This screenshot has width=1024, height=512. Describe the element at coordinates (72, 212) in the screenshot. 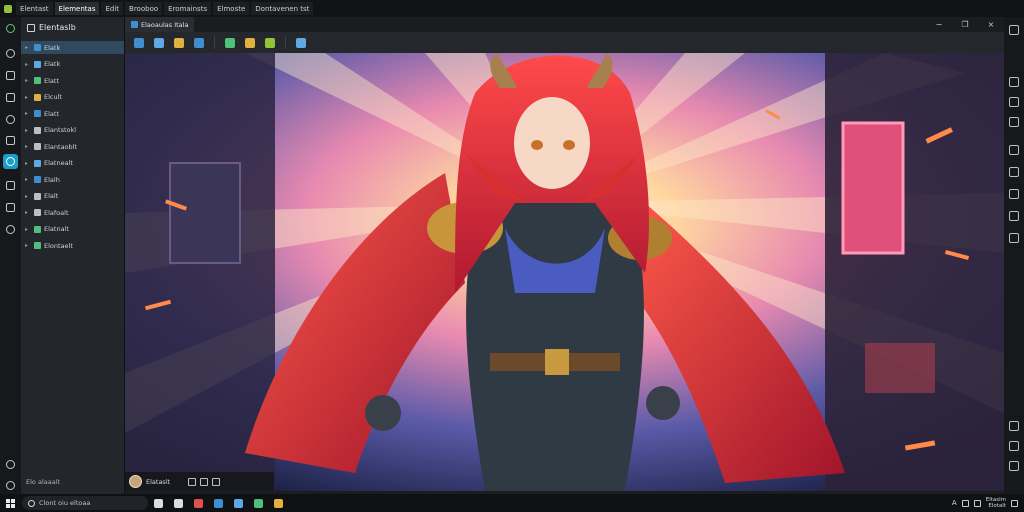

I see `tree-item: ▸ Elafoalt` at that location.